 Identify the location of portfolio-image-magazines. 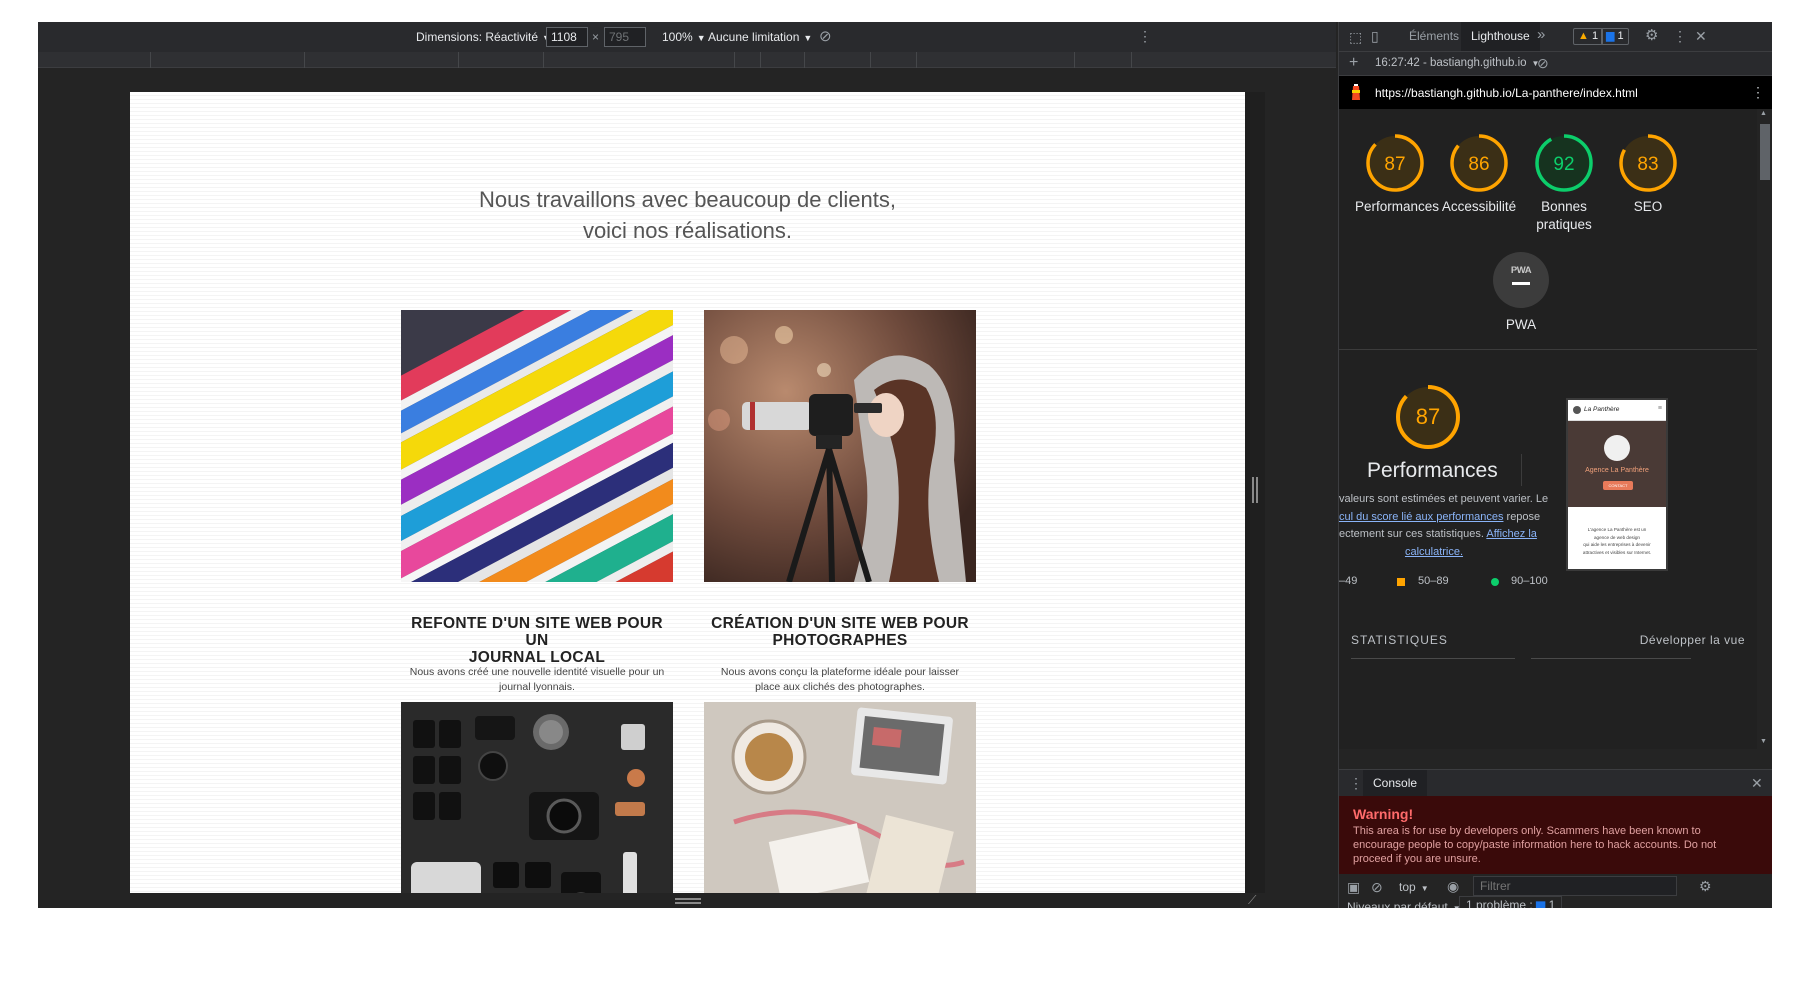
(537, 446).